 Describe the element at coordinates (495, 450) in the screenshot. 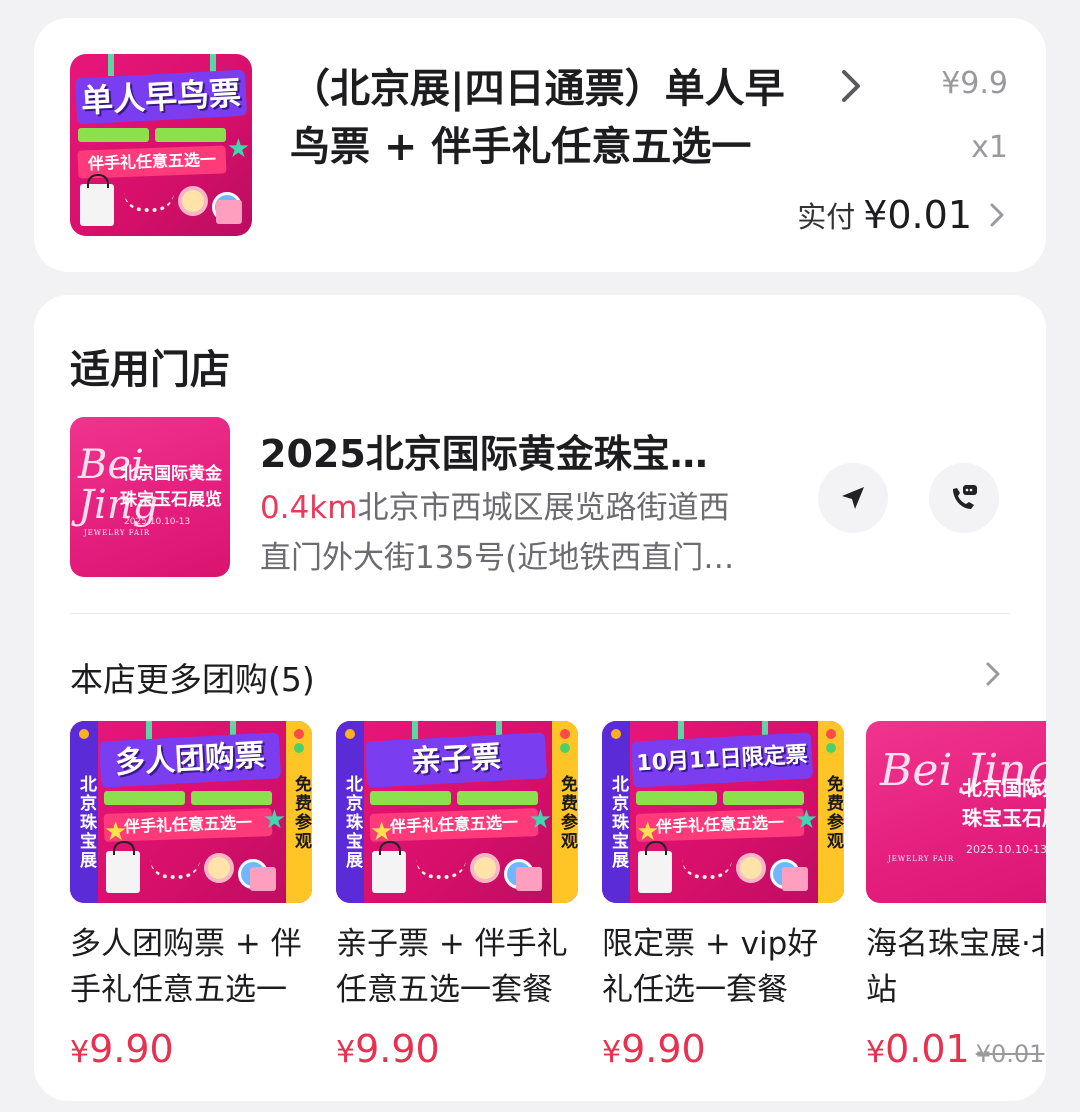

I see `store-name: 2025北京国际黄金珠宝玉石展览` at that location.